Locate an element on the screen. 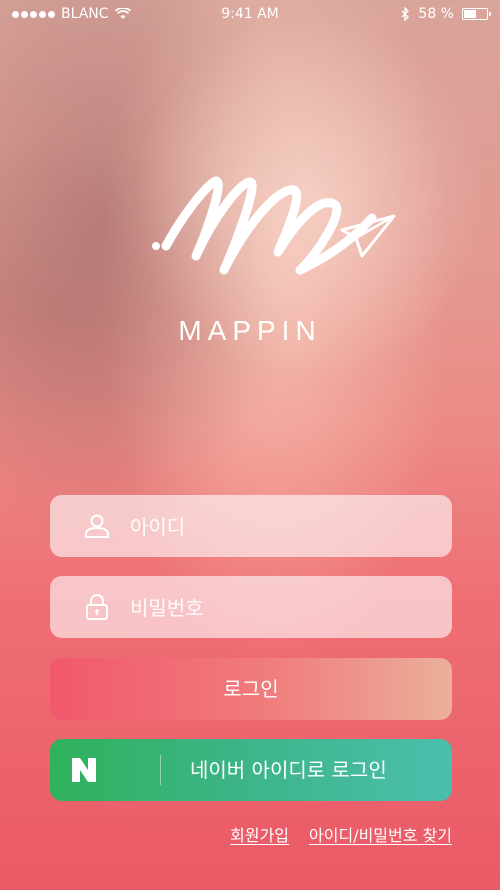  password-field is located at coordinates (251, 608).